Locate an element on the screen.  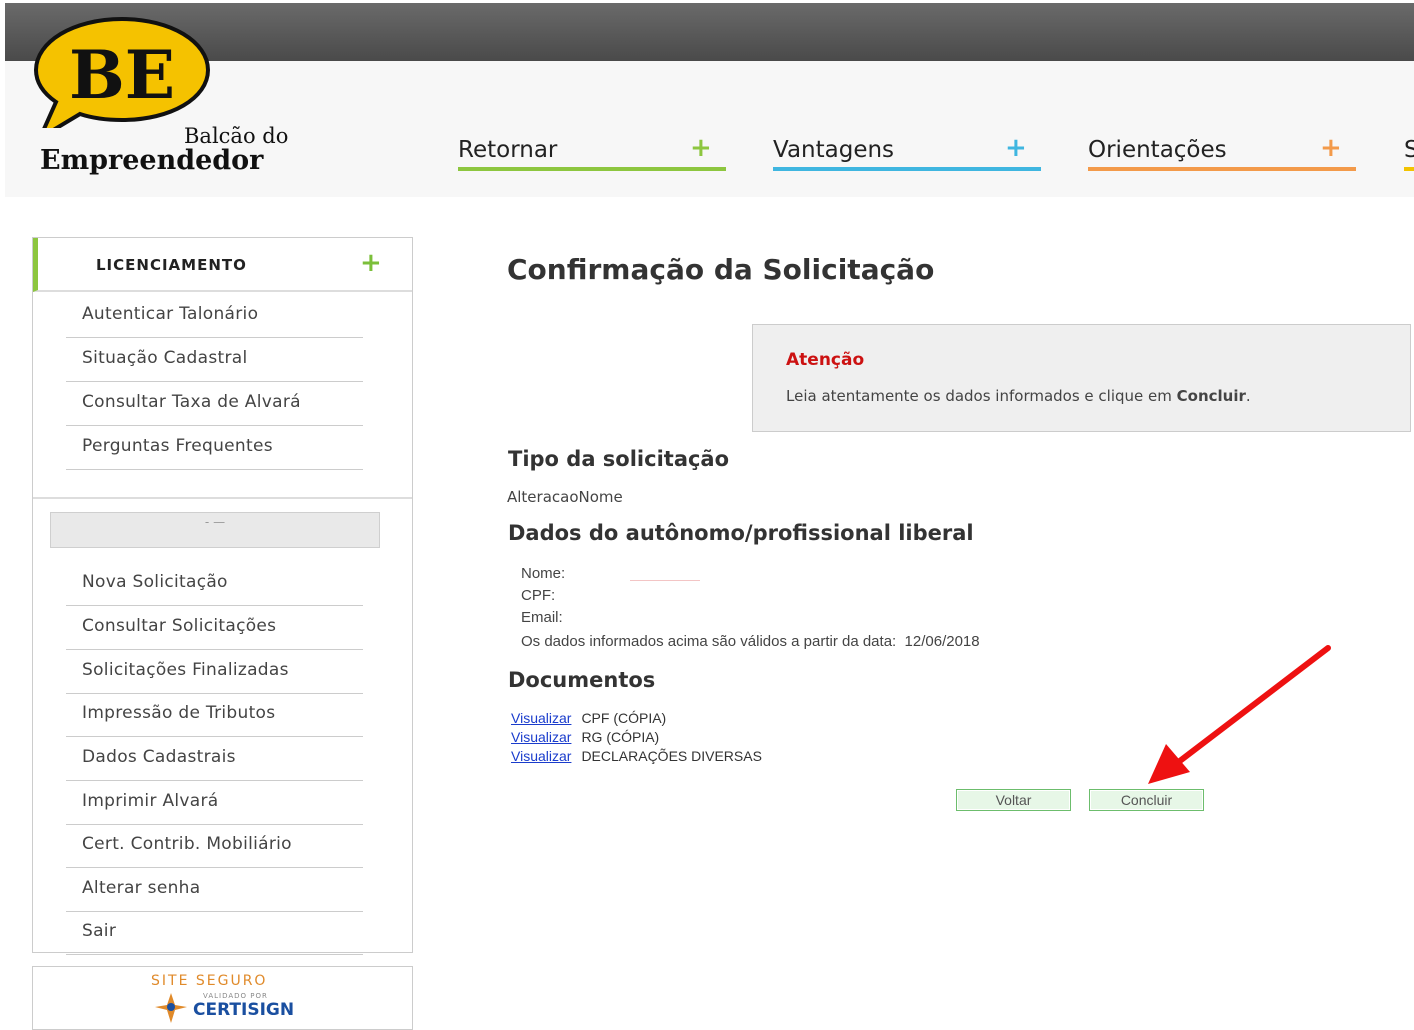
redacted-name is located at coordinates (665, 580).